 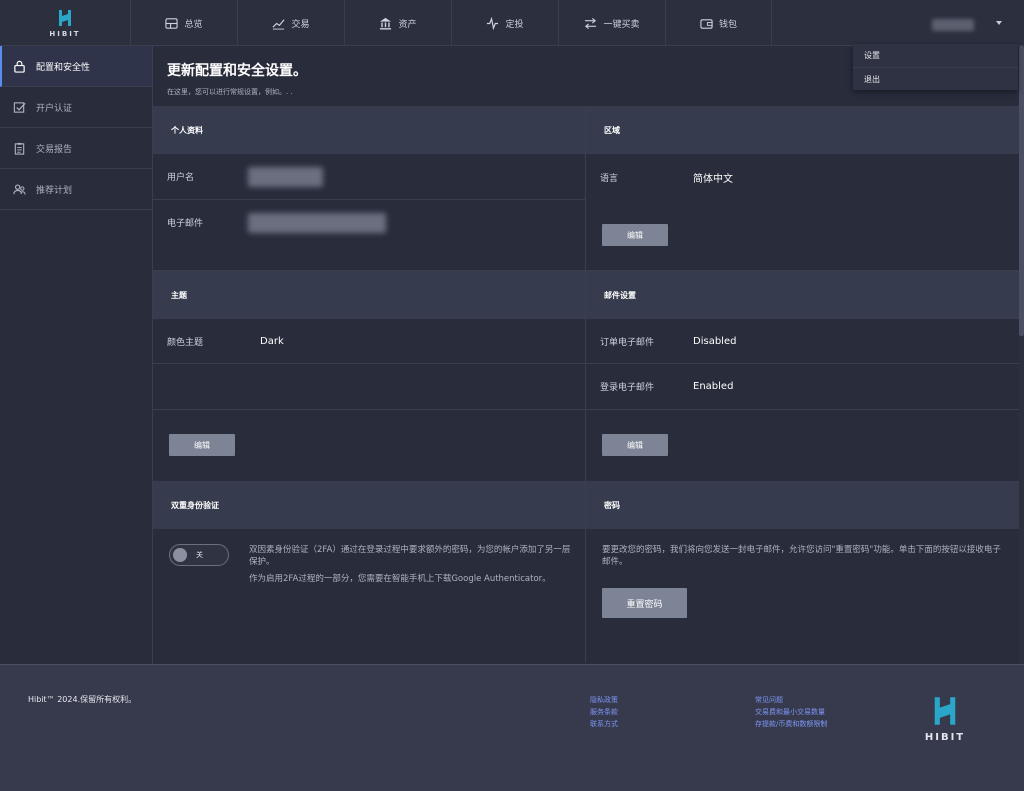 What do you see at coordinates (369, 505) in the screenshot?
I see `section-heading-2fa: 双重身份验证` at bounding box center [369, 505].